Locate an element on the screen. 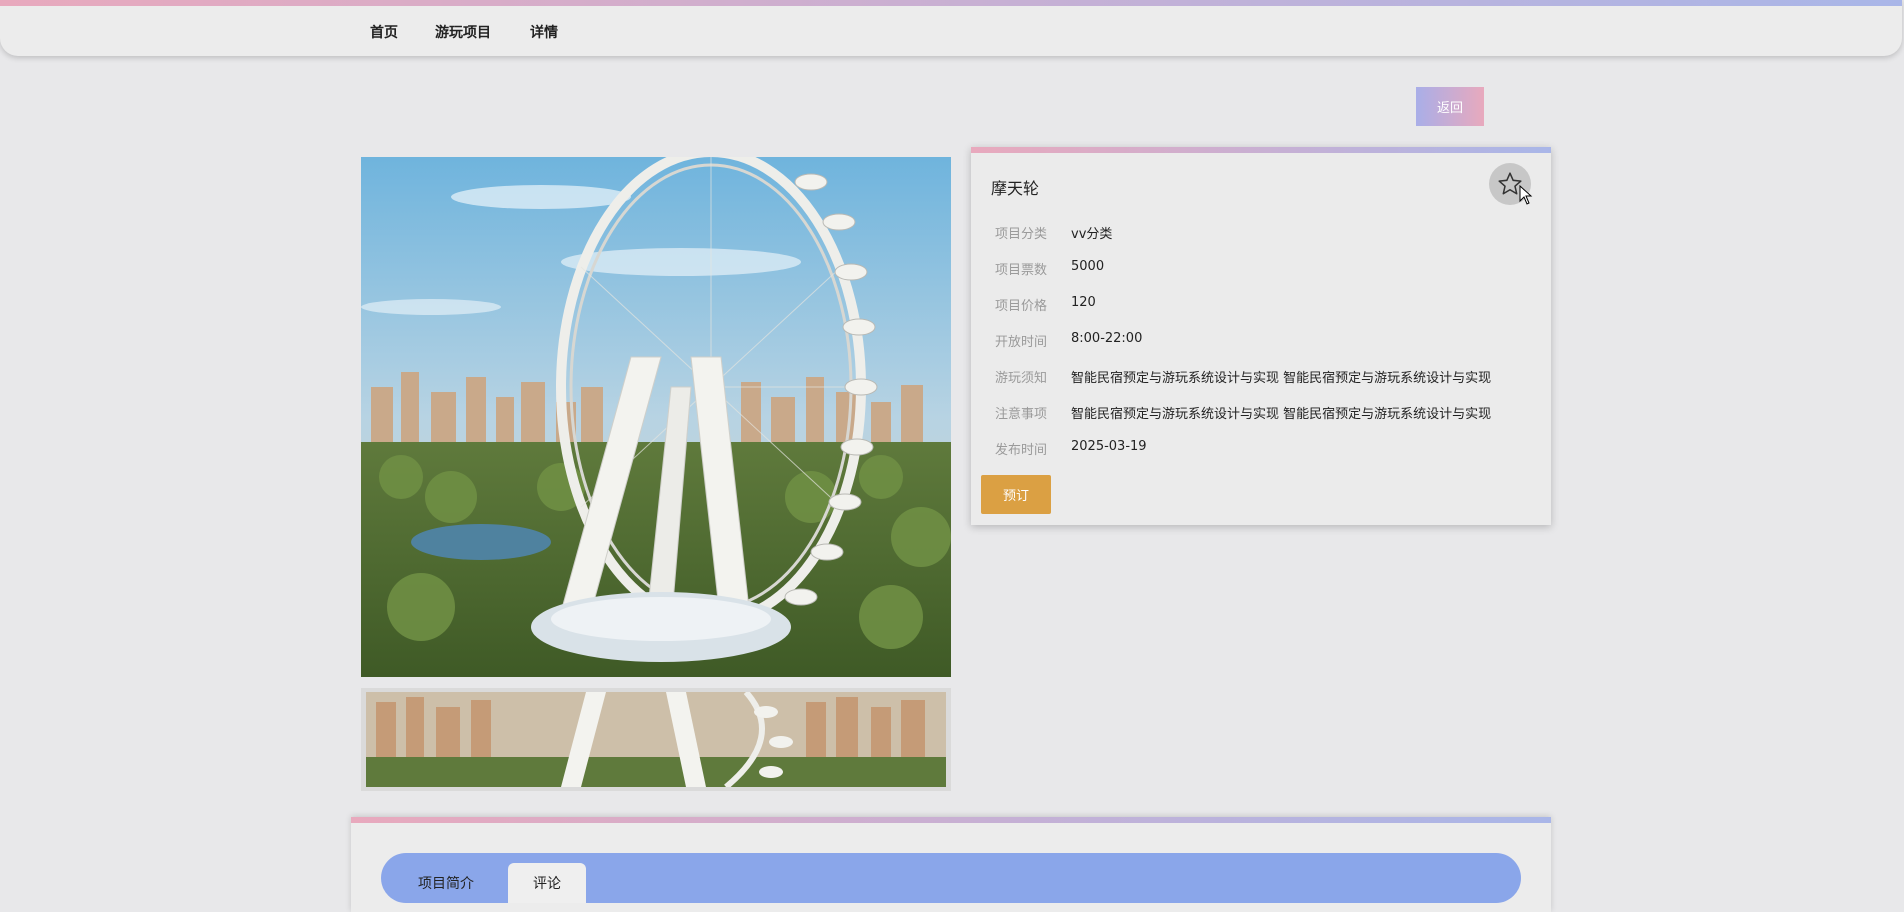  field-label: 项目分类 is located at coordinates (1021, 234).